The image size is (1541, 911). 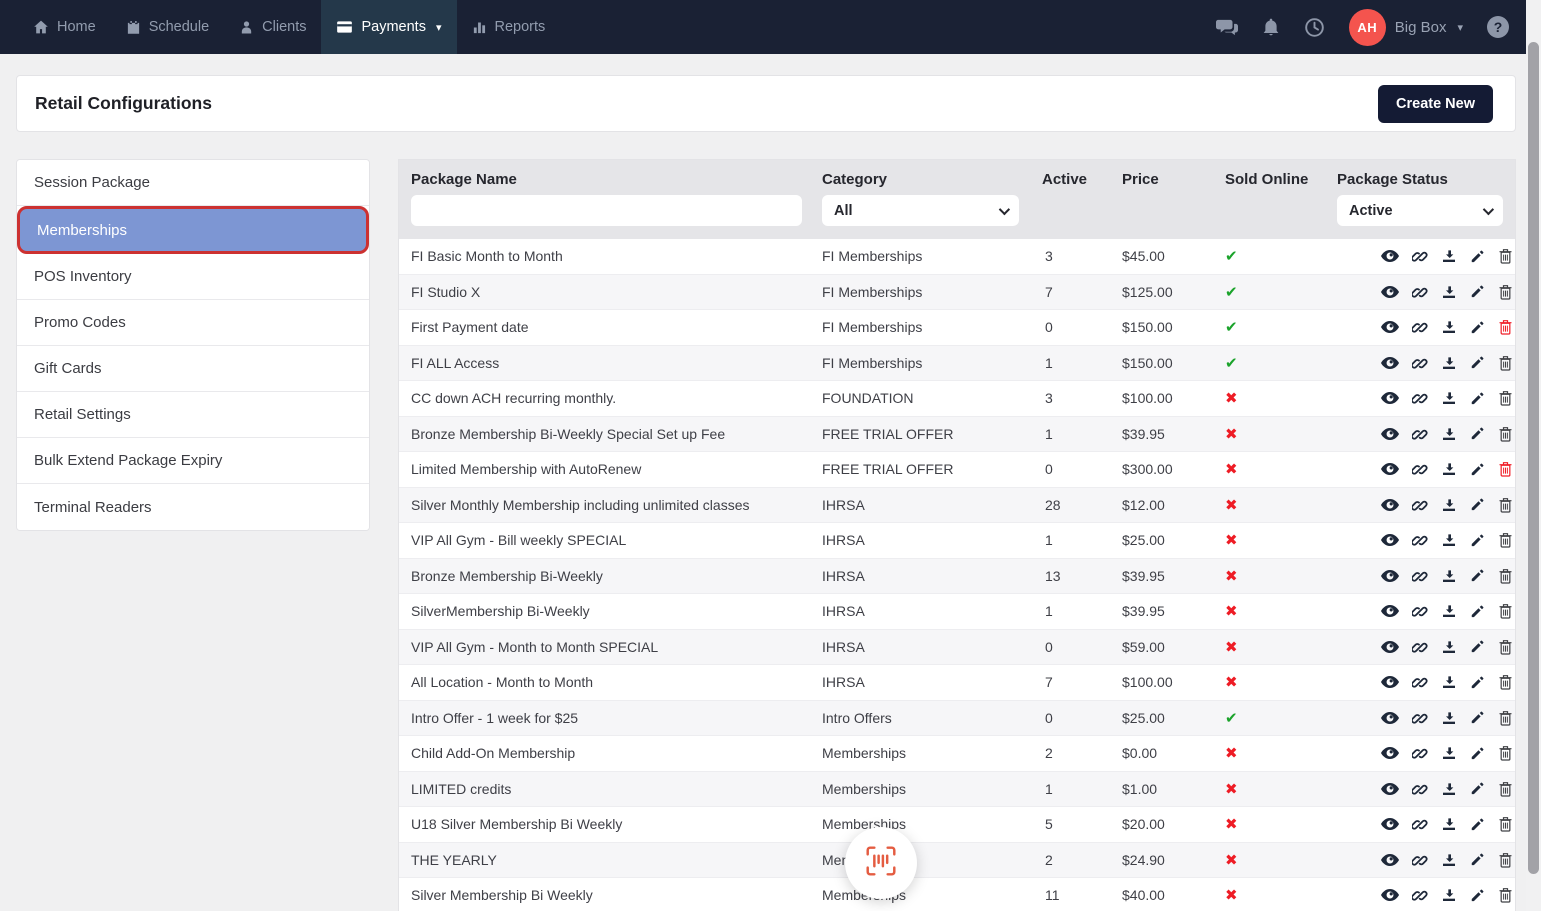 What do you see at coordinates (167, 27) in the screenshot?
I see `nav-item-schedule: Schedule` at bounding box center [167, 27].